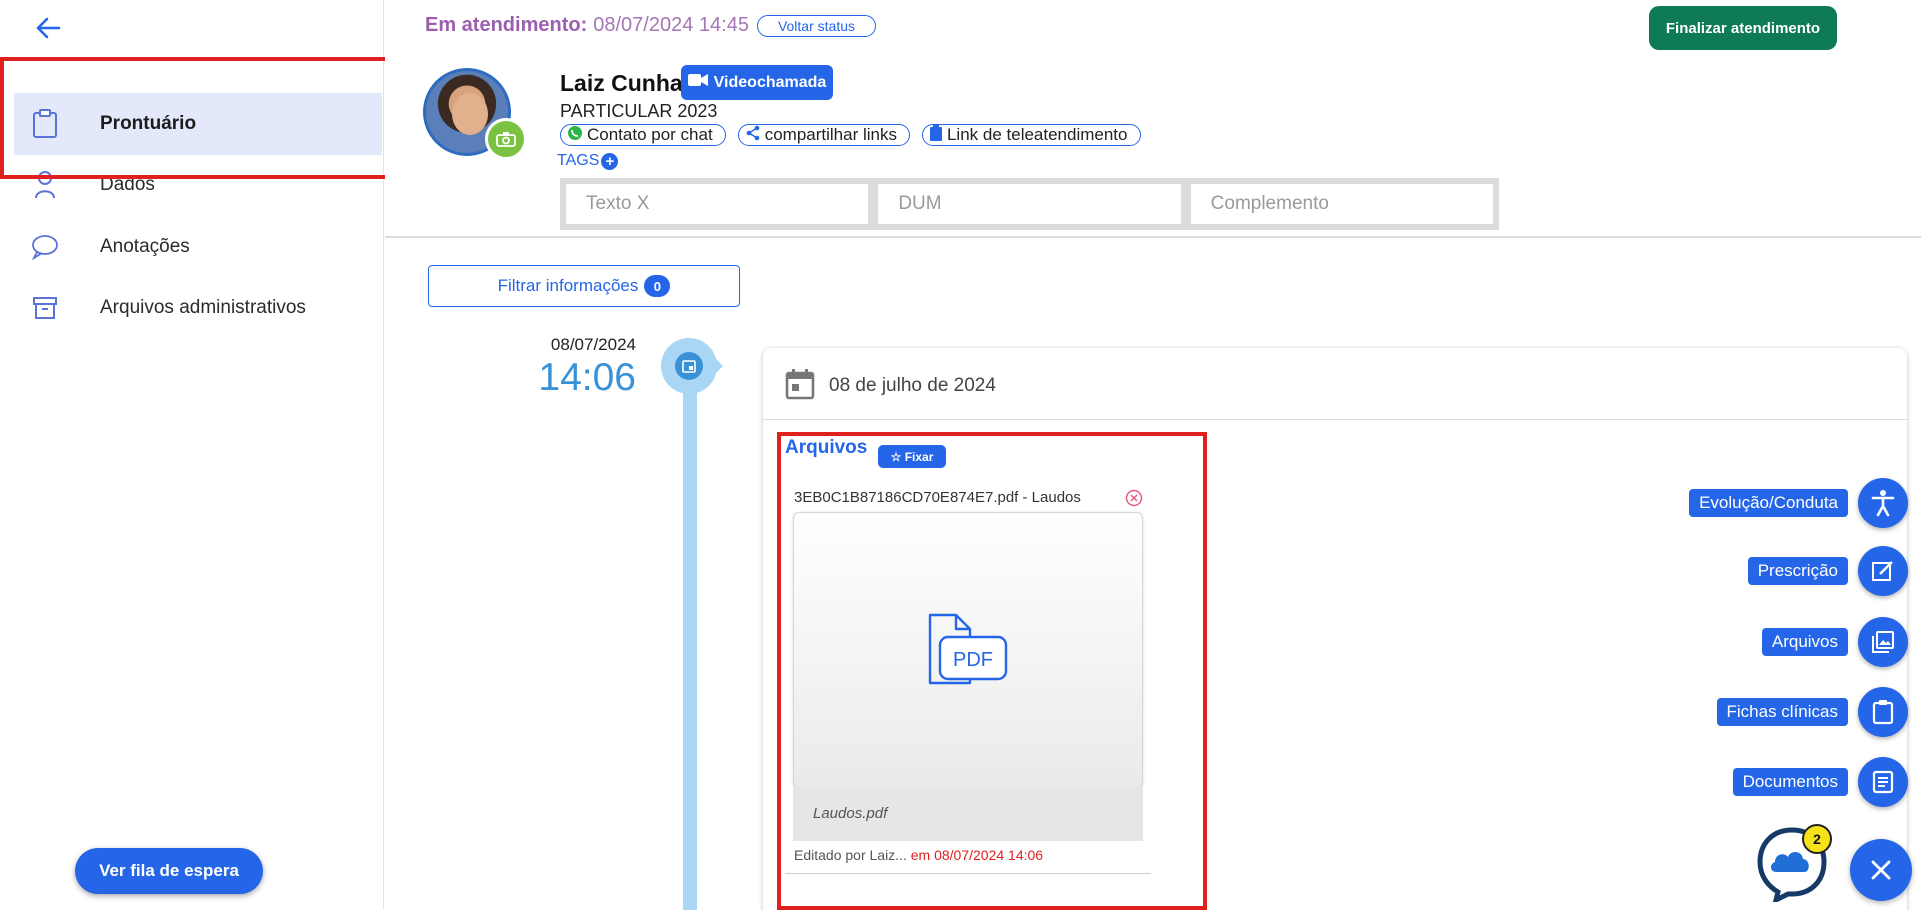  What do you see at coordinates (1883, 642) in the screenshot?
I see `images-icon` at bounding box center [1883, 642].